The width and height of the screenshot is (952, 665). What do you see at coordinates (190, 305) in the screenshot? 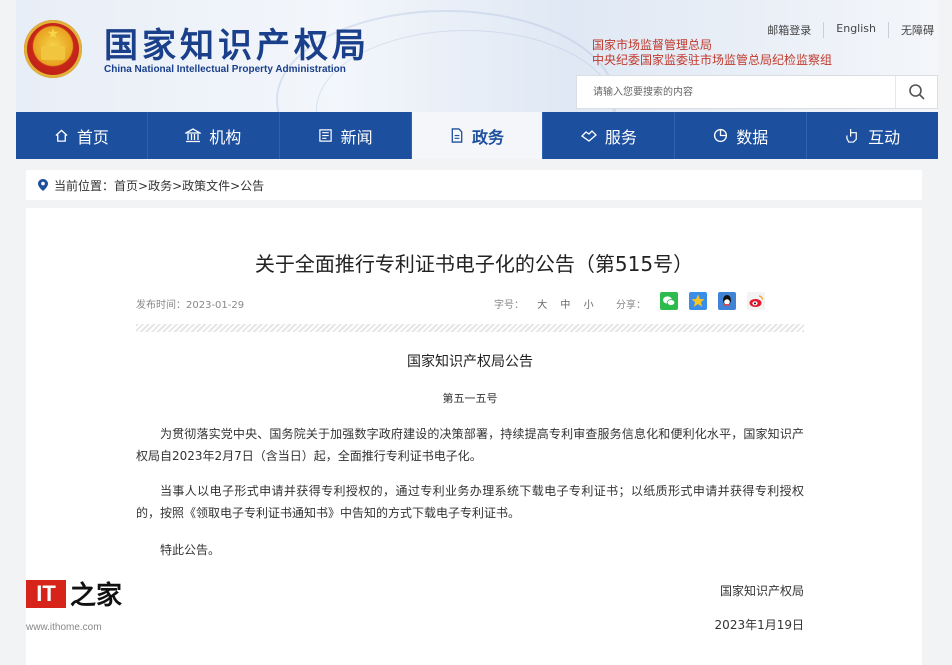
I see `publish-date: 发布时间：2023-01-29` at bounding box center [190, 305].